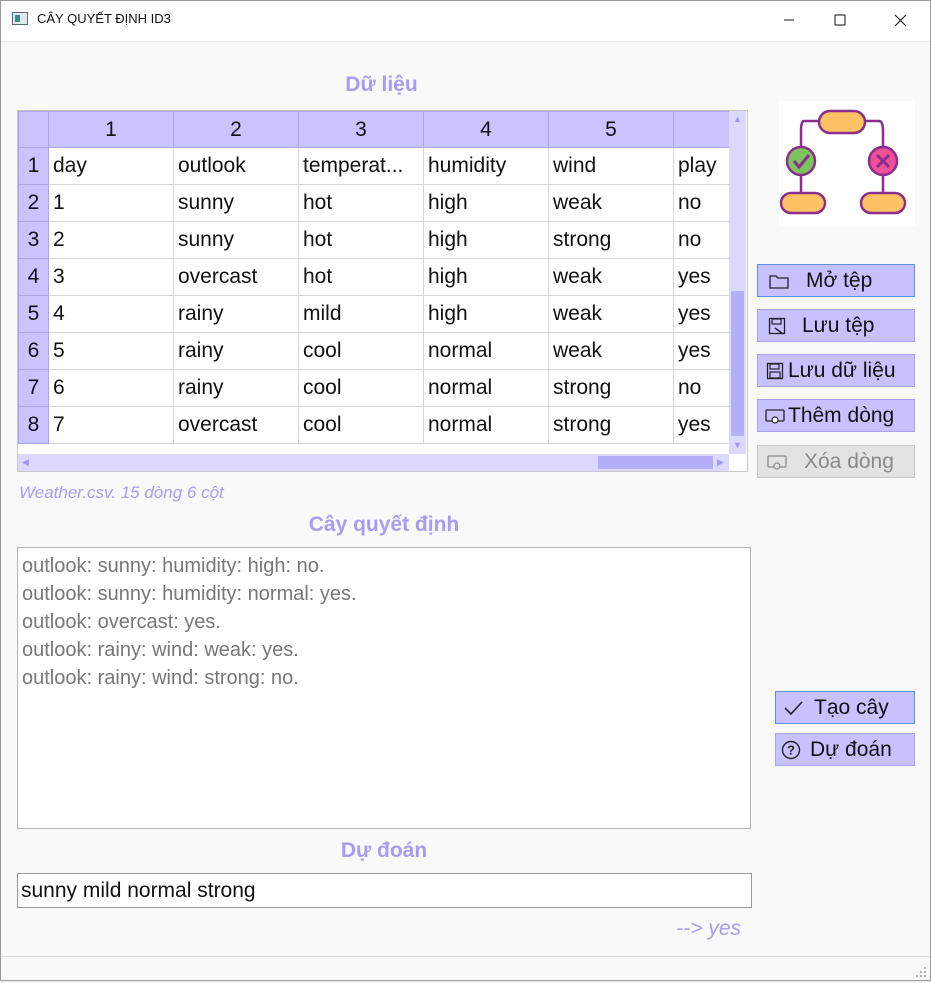 The image size is (931, 983). I want to click on predict-button: ? Dự đoán, so click(845, 749).